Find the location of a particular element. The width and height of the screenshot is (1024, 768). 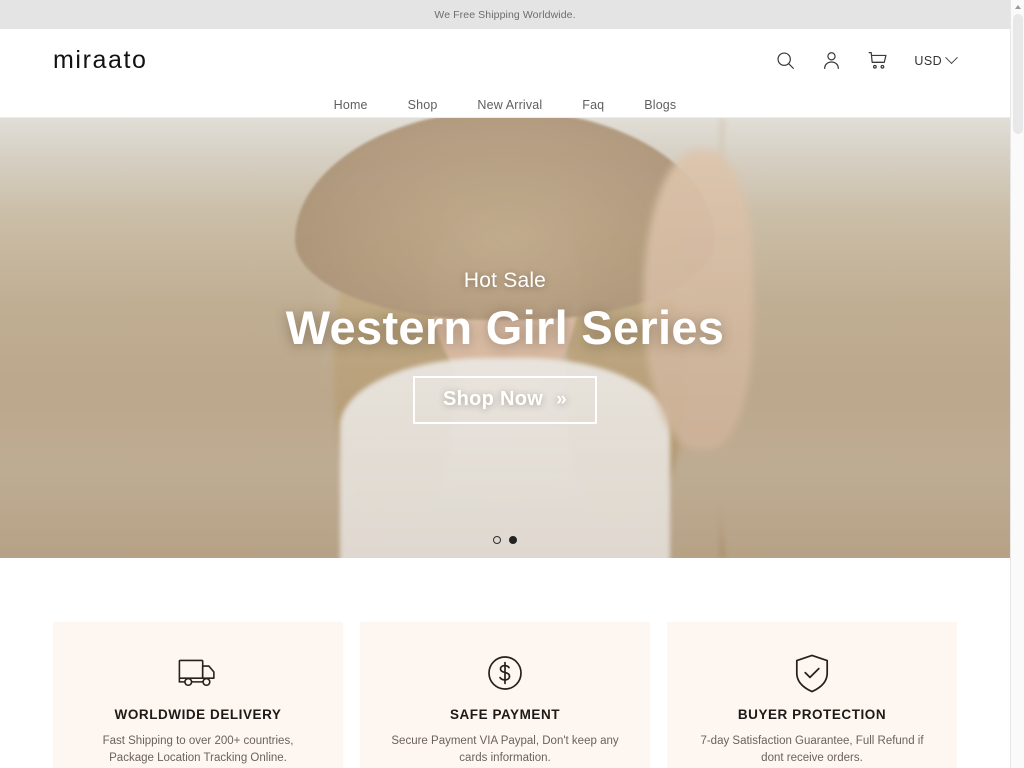

shop-now-button: Shop Now » is located at coordinates (505, 399).